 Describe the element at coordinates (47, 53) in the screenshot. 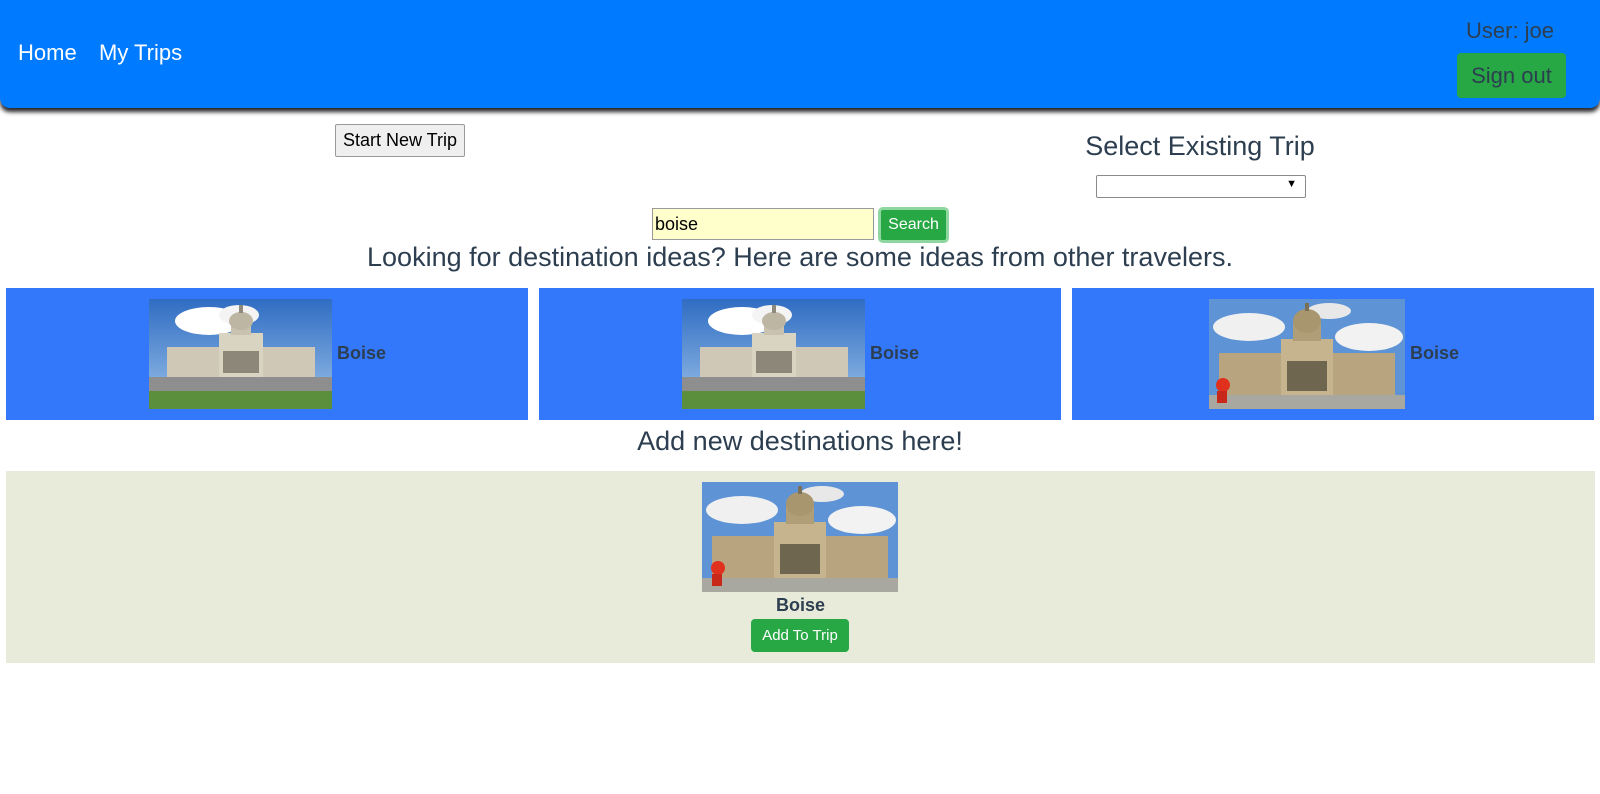

I see `nav-home-link: Home` at that location.